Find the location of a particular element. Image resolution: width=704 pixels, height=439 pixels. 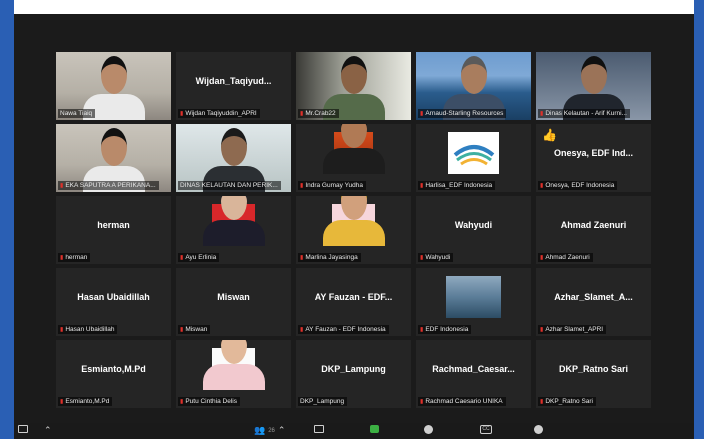

share-screen-icon is located at coordinates (374, 429).